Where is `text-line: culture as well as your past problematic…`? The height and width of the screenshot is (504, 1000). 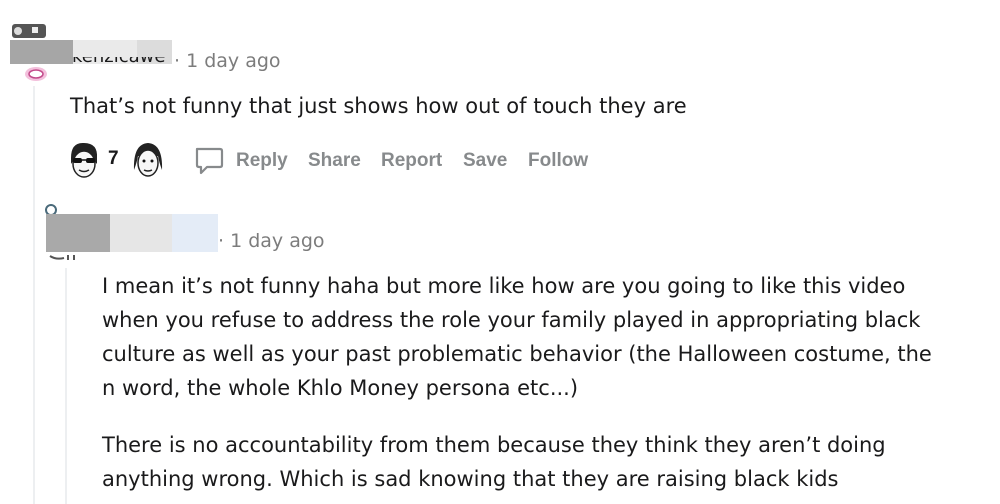 text-line: culture as well as your past problematic… is located at coordinates (517, 354).